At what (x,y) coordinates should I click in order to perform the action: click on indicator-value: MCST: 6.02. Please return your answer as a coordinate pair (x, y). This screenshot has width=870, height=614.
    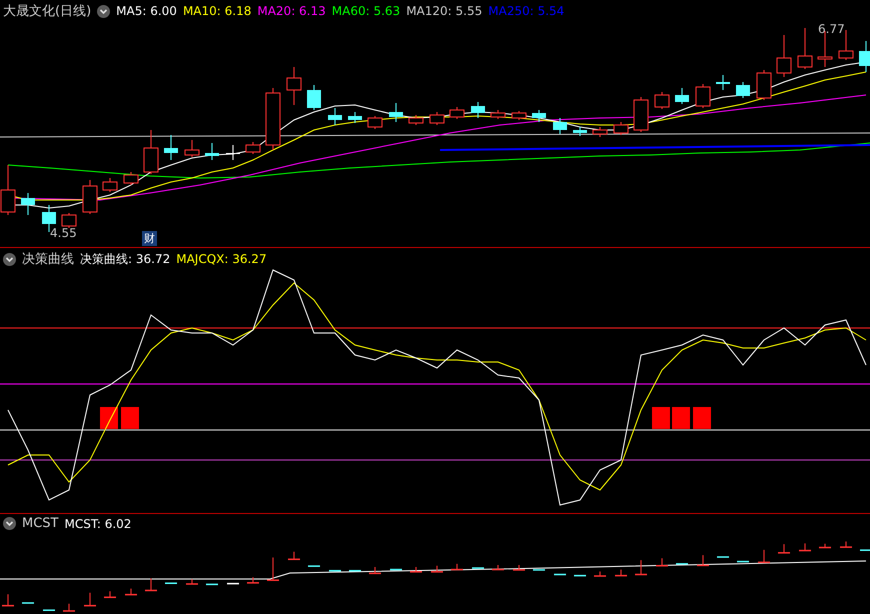
    Looking at the image, I should click on (98, 523).